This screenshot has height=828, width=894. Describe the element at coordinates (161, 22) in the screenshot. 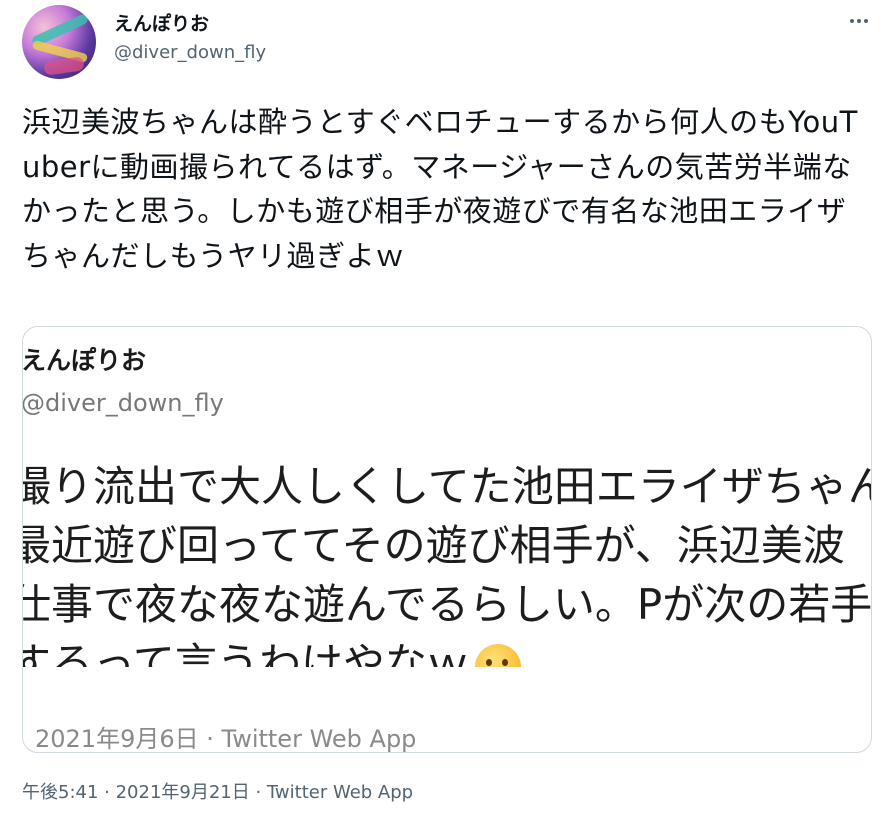

I see `author-display-name: えんぽりお` at that location.